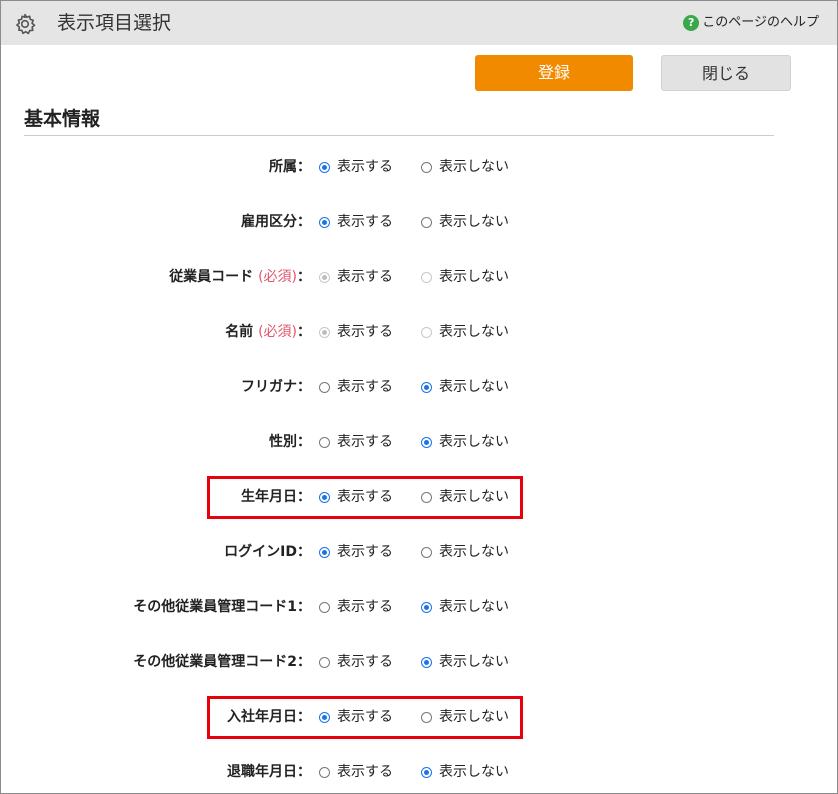 Image resolution: width=838 pixels, height=794 pixels. What do you see at coordinates (215, 662) in the screenshot?
I see `field-label-text: その他従業員管理コード2` at bounding box center [215, 662].